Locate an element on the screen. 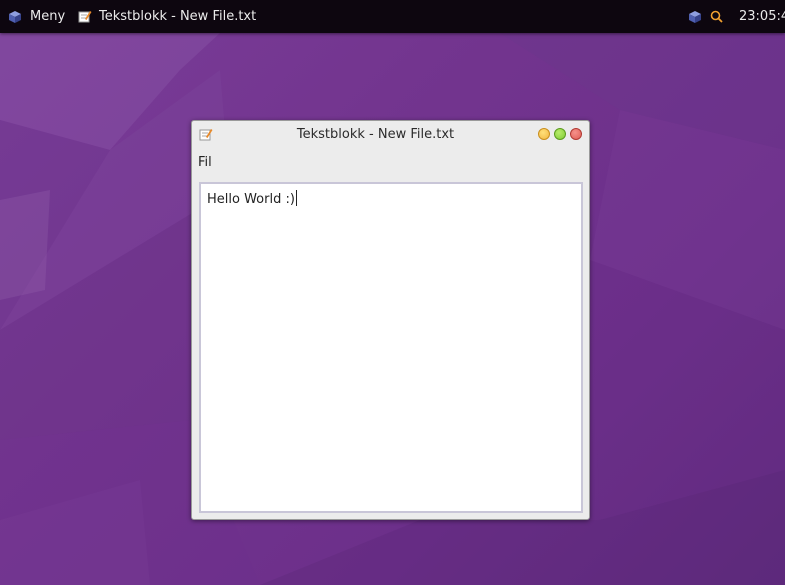  taskbar-window-button: Tekstblokk - New File.txt is located at coordinates (167, 16).